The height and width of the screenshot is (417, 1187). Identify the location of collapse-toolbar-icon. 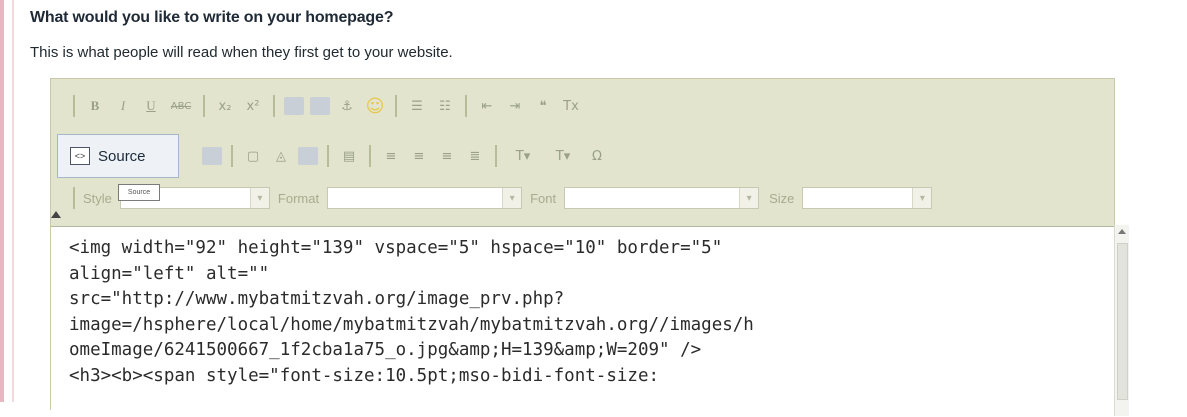
(56, 214).